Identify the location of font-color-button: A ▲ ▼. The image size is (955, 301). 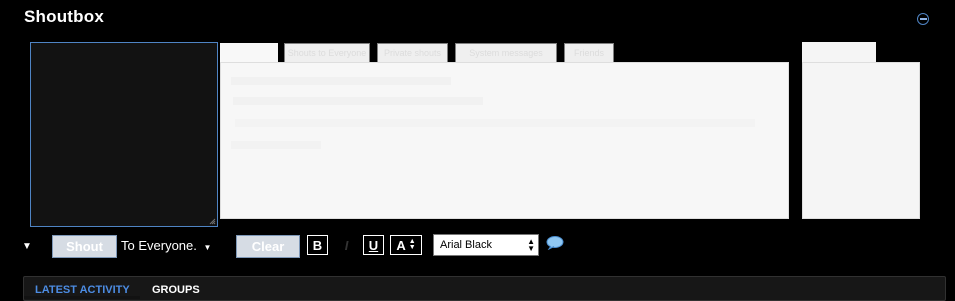
(406, 245).